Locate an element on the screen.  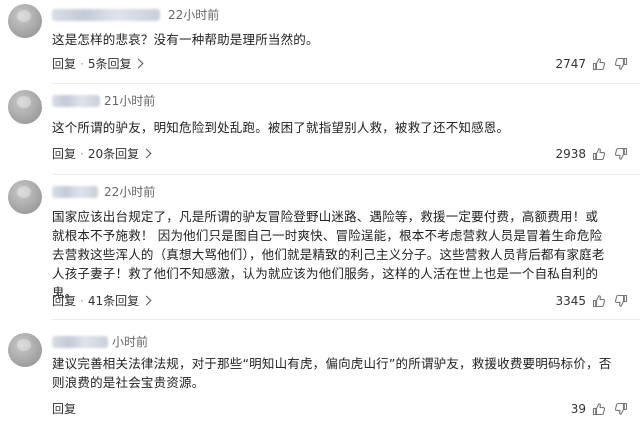
view-replies-button: 5条回复 is located at coordinates (115, 64).